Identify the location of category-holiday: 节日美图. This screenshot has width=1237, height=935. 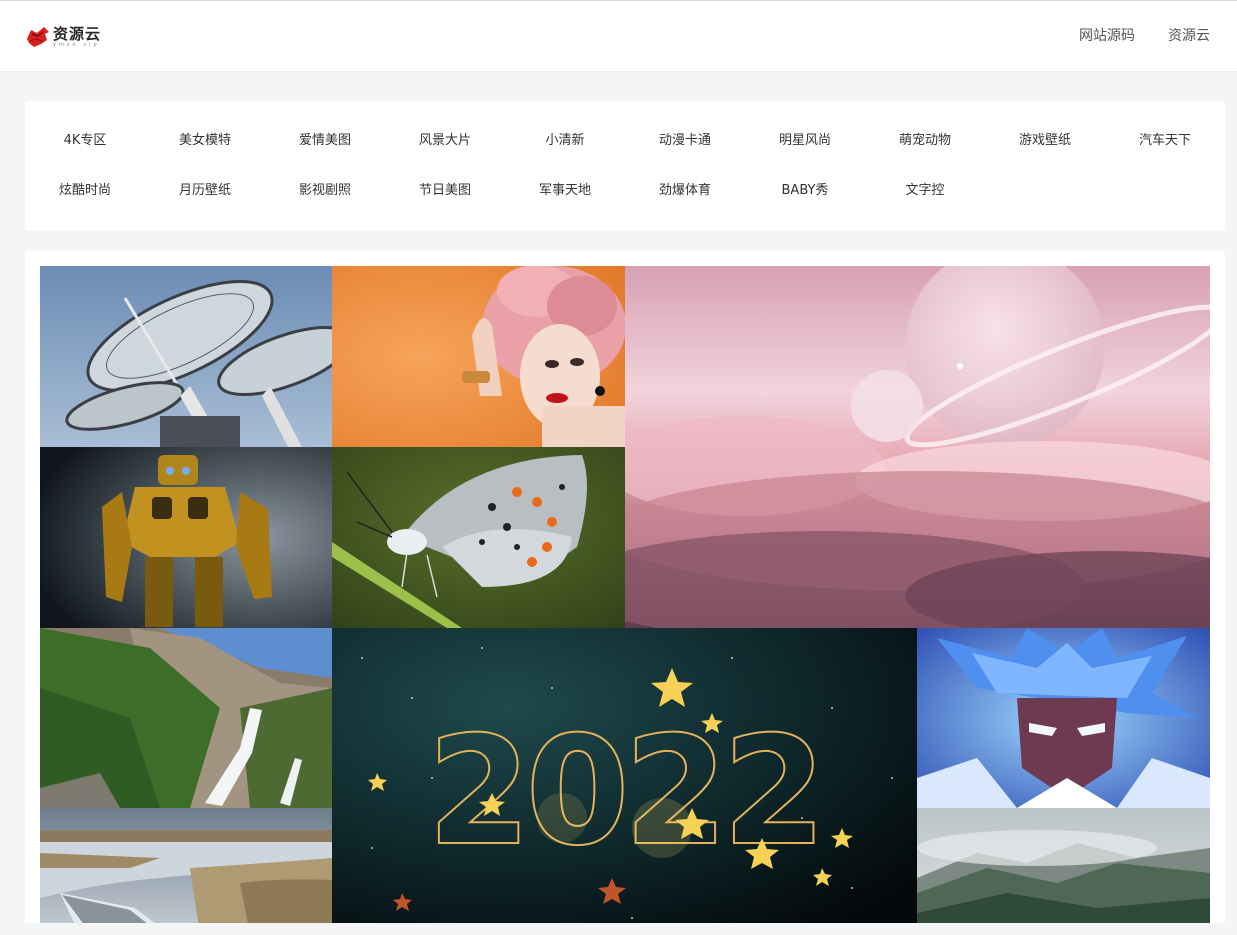
(445, 191).